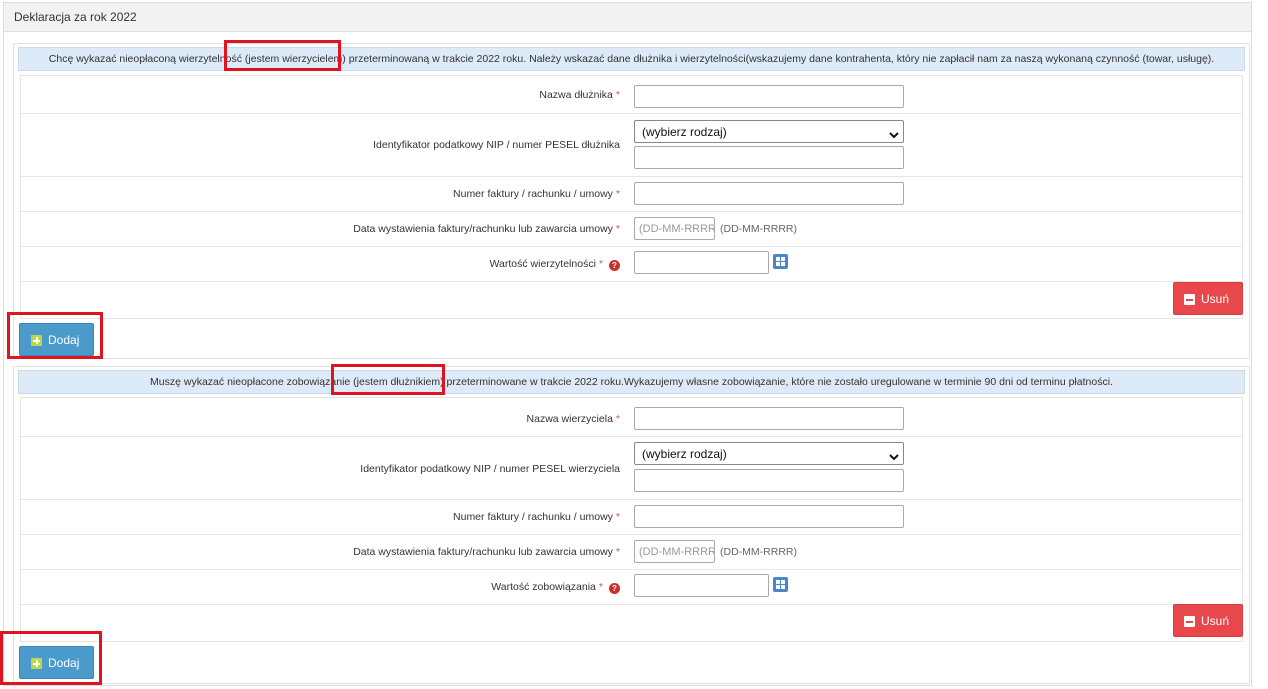 The height and width of the screenshot is (689, 1268). Describe the element at coordinates (631, 194) in the screenshot. I see `creditor-invoice-row: Numer faktury / rachunku / umowy *` at that location.